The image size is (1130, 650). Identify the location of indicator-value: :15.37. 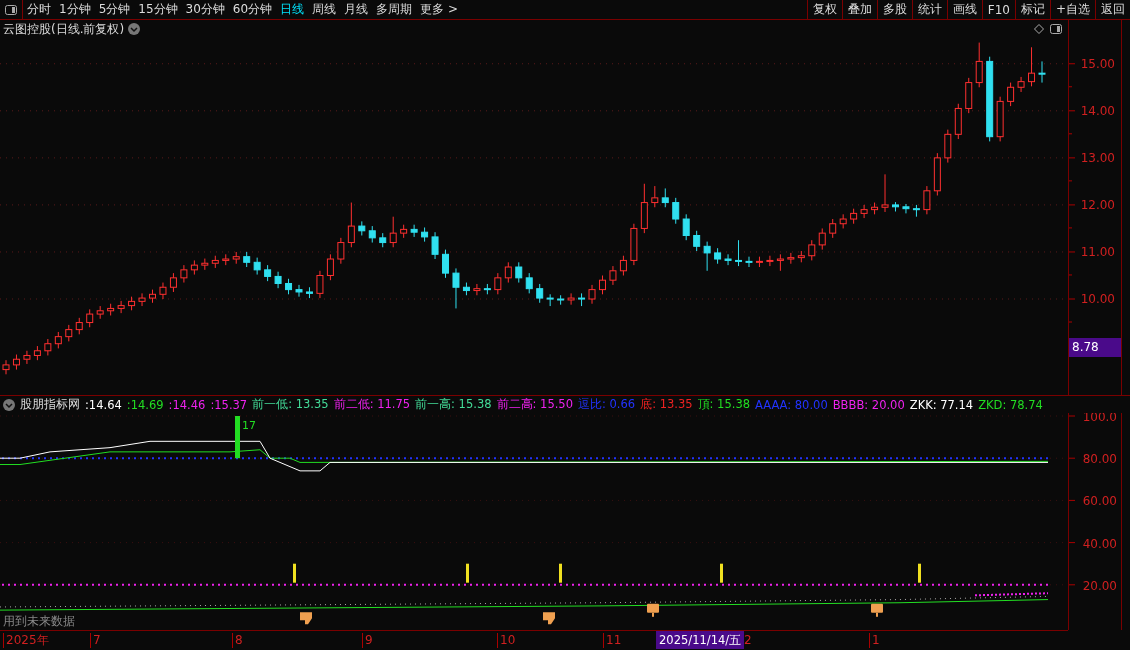
(229, 404).